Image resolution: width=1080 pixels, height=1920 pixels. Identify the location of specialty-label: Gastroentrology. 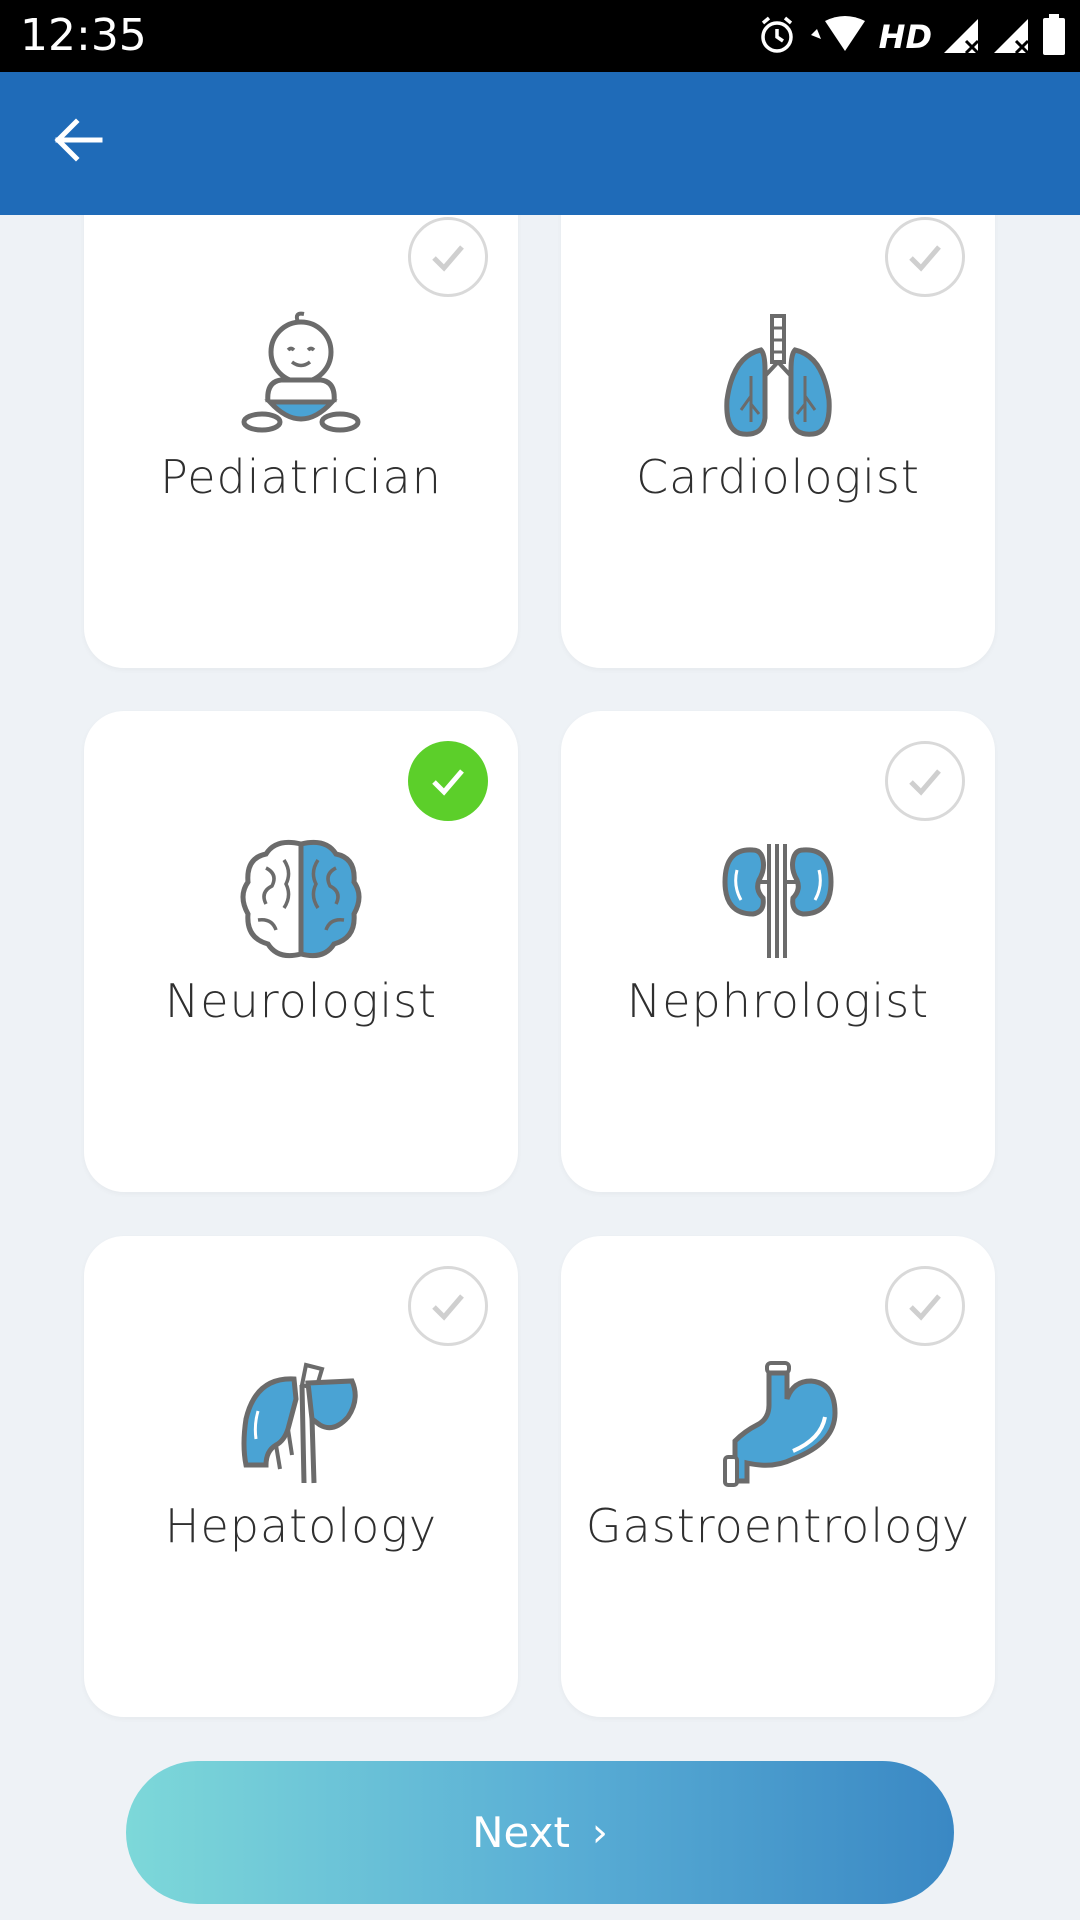
(778, 1526).